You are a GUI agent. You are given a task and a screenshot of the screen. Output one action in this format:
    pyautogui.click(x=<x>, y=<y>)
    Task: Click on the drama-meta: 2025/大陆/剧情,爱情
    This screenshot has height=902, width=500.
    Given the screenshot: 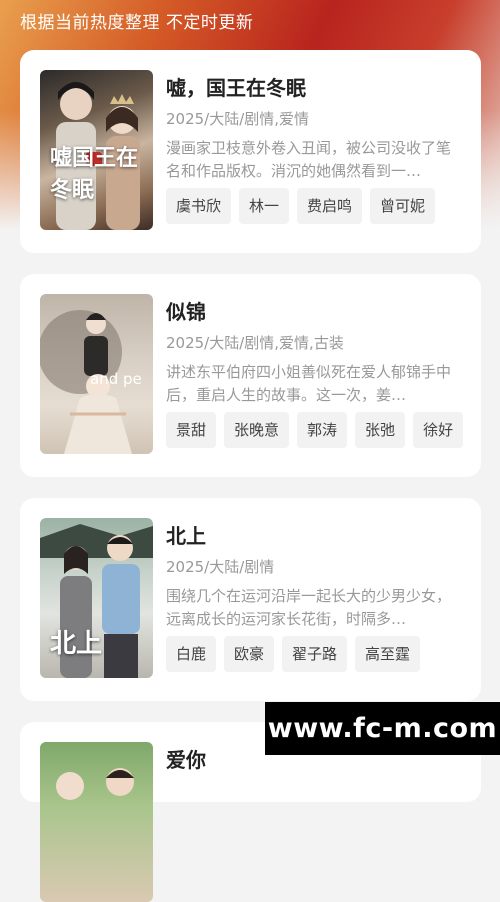 What is the action you would take?
    pyautogui.click(x=238, y=119)
    